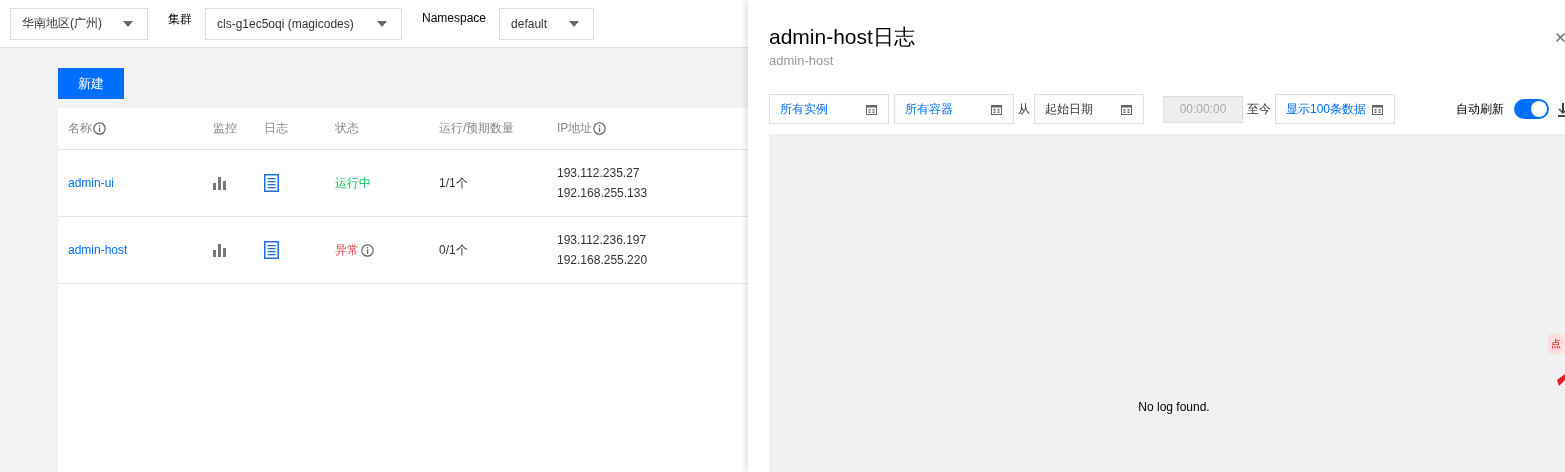 The width and height of the screenshot is (1565, 472). Describe the element at coordinates (353, 183) in the screenshot. I see `status-text: 运行中` at that location.